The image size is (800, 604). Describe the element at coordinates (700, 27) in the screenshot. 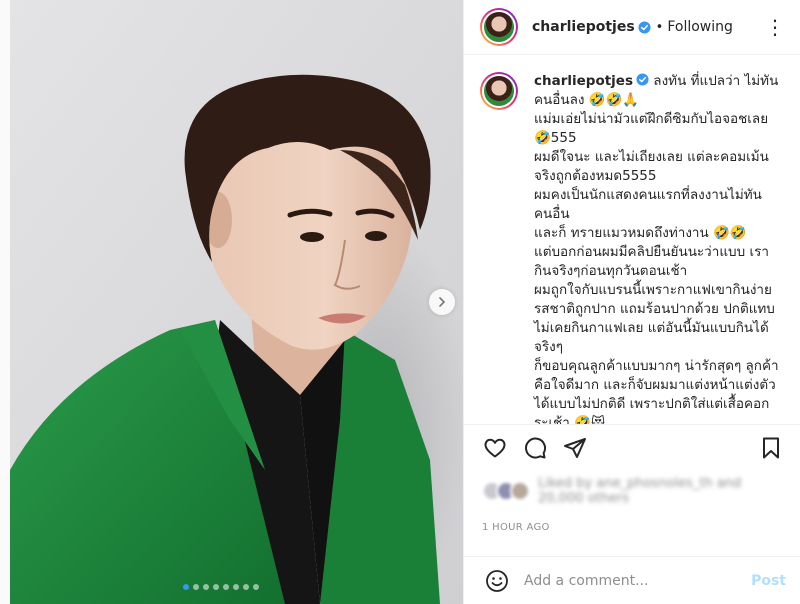

I see `following-button: Following` at that location.